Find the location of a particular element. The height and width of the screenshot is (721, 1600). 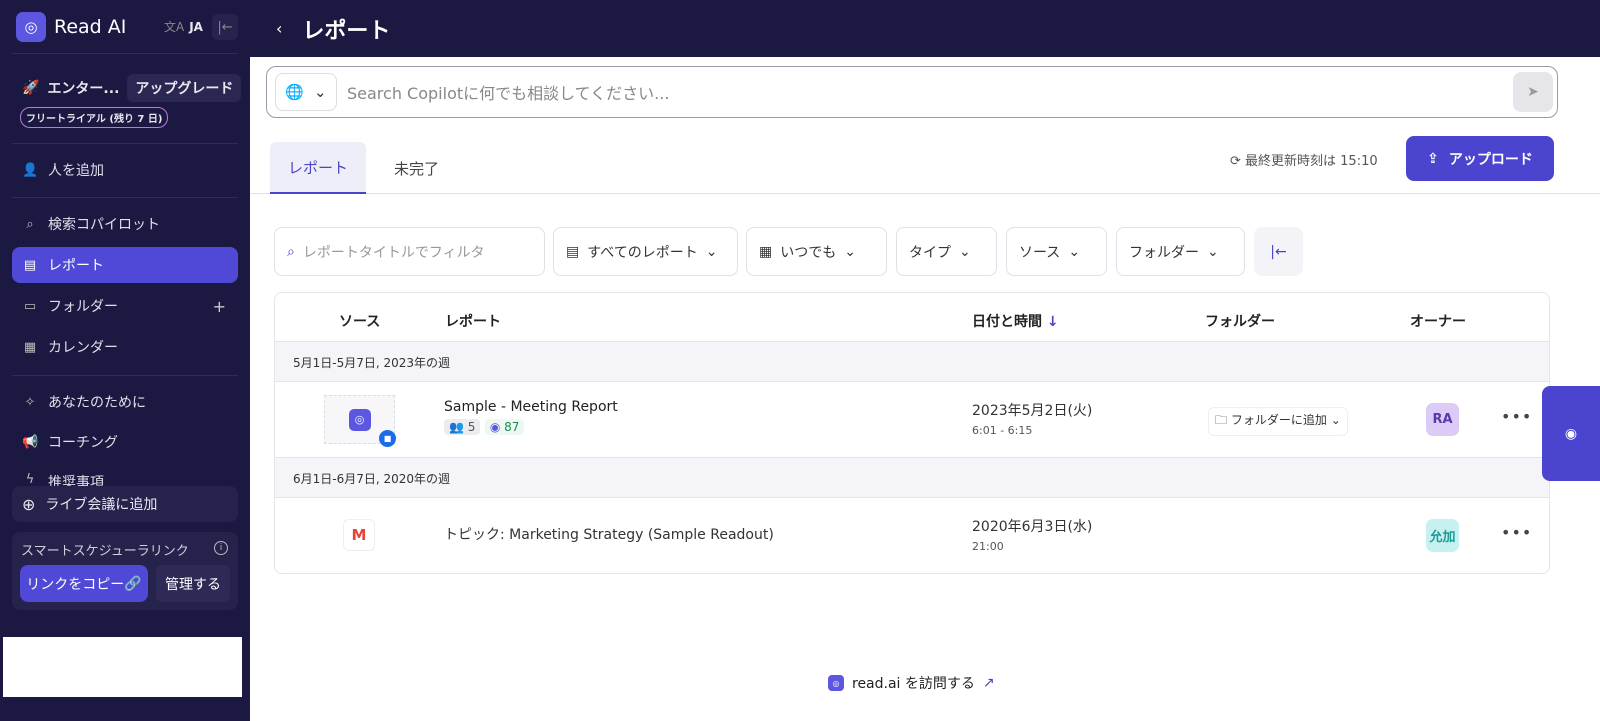

add-user-icon: 👤 is located at coordinates (30, 170).